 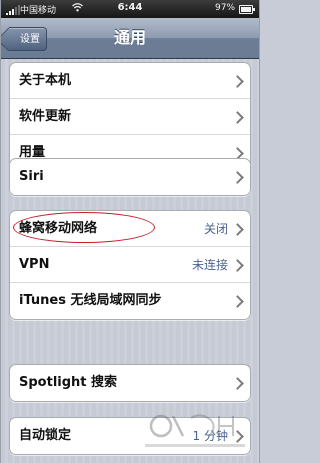 I want to click on battery-icon, so click(x=247, y=9).